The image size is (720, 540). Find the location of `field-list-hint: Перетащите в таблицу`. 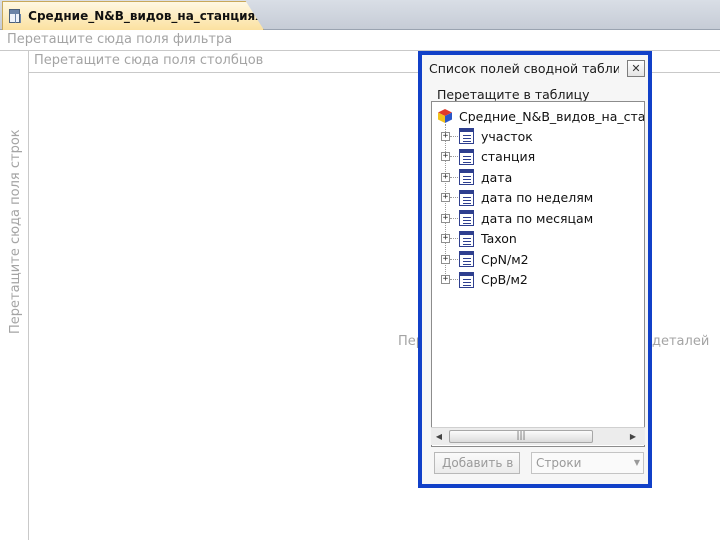

field-list-hint: Перетащите в таблицу is located at coordinates (513, 94).